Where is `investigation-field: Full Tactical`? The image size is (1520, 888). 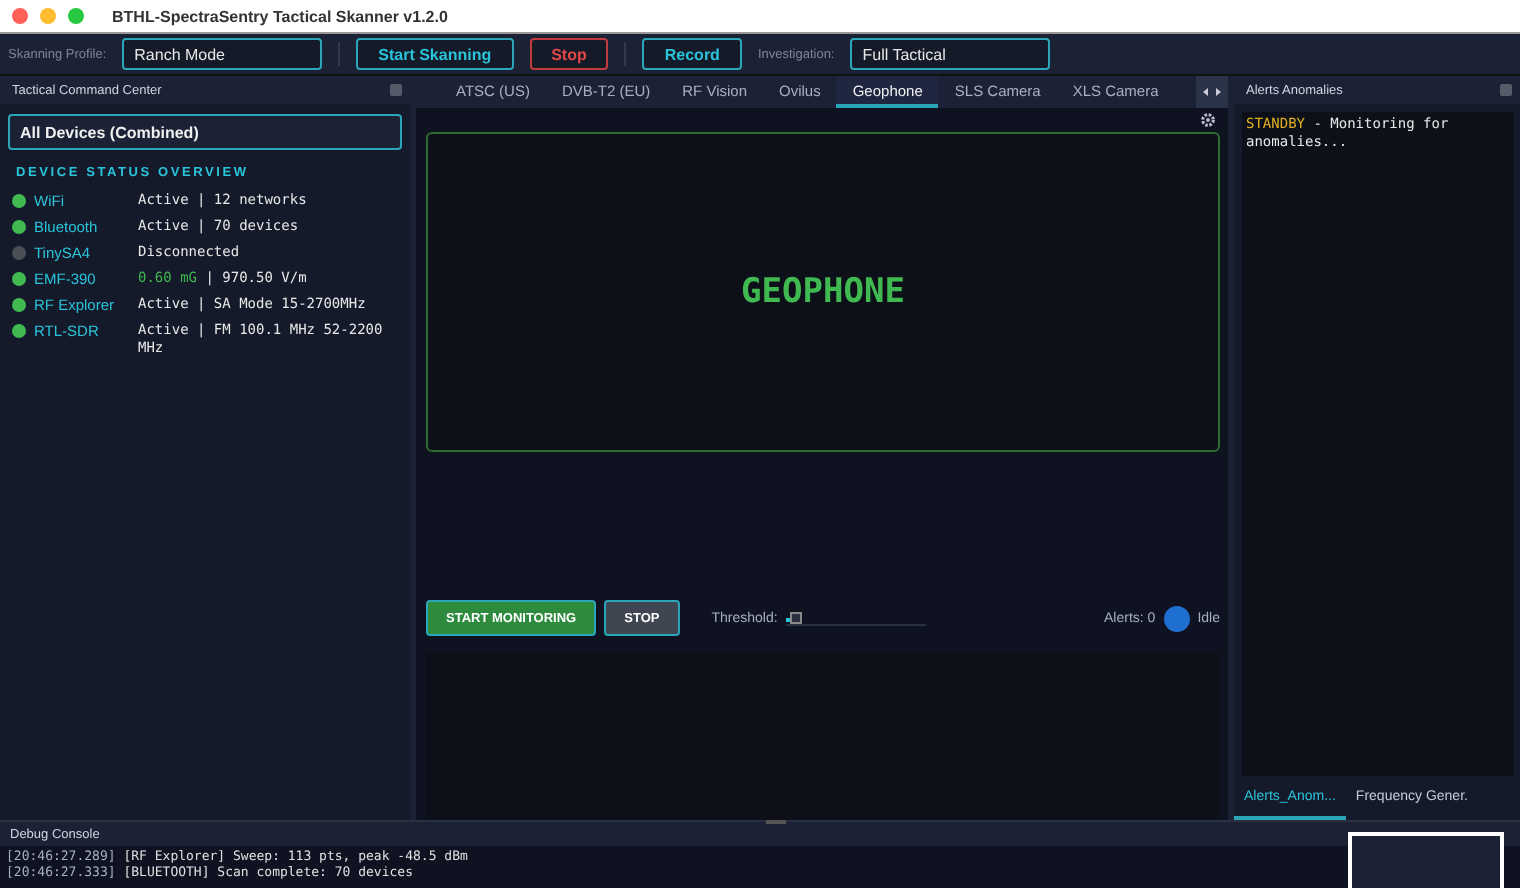
investigation-field: Full Tactical is located at coordinates (950, 54).